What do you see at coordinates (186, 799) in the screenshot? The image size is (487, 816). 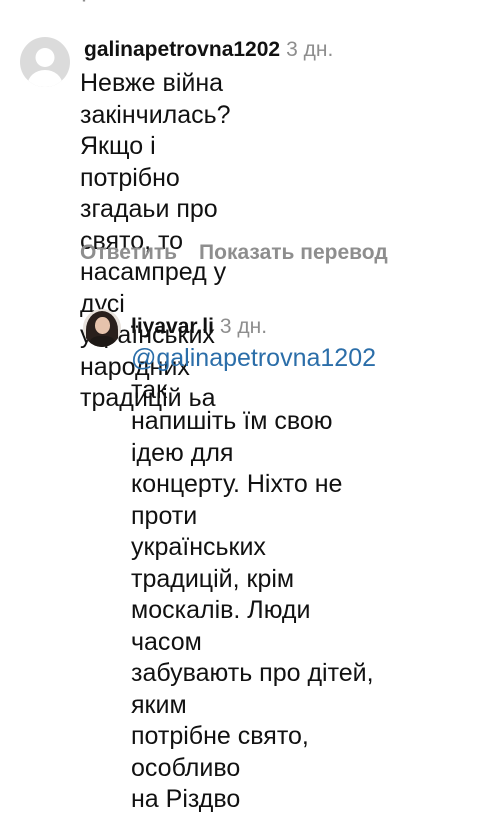 I see `comment-line: на Різдво` at bounding box center [186, 799].